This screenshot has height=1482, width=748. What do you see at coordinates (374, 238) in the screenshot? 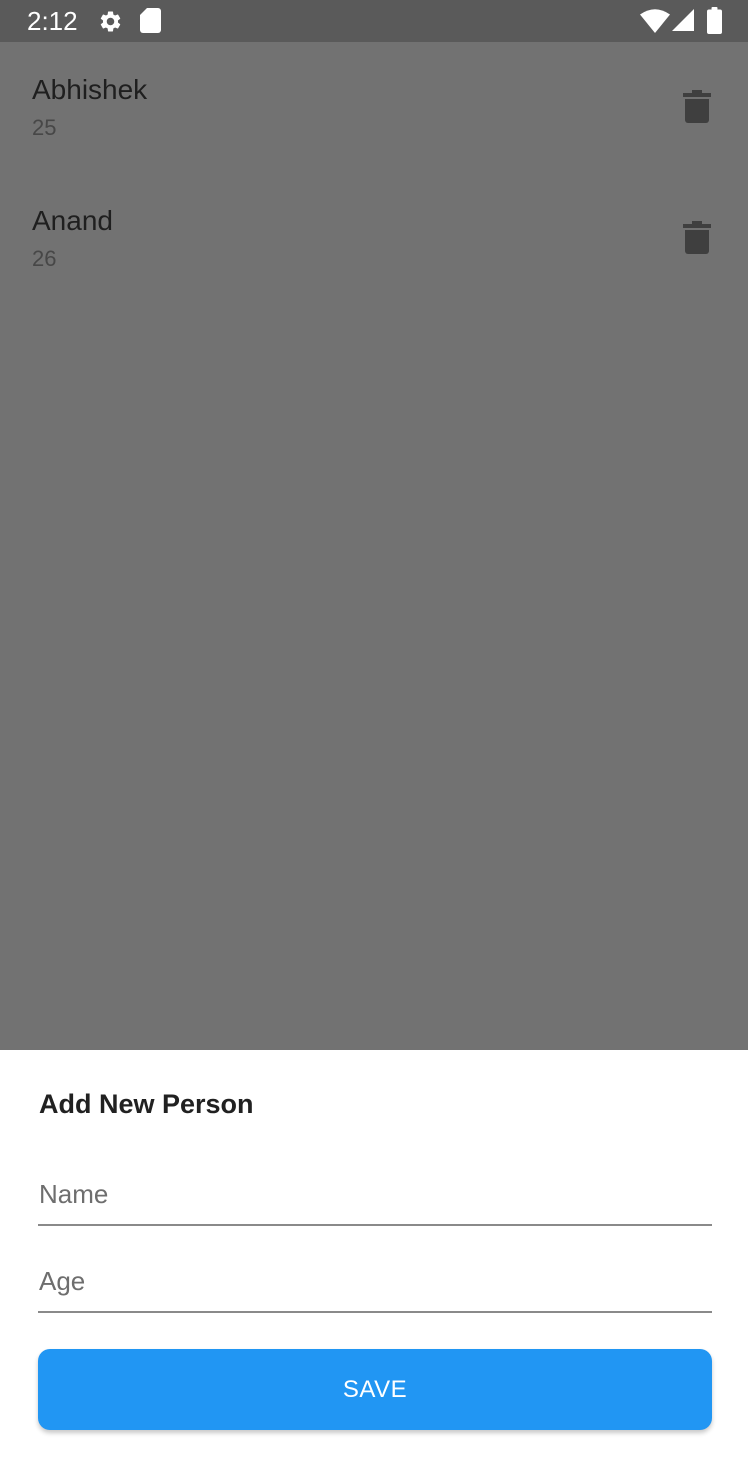
I see `list-item: Anand 26` at bounding box center [374, 238].